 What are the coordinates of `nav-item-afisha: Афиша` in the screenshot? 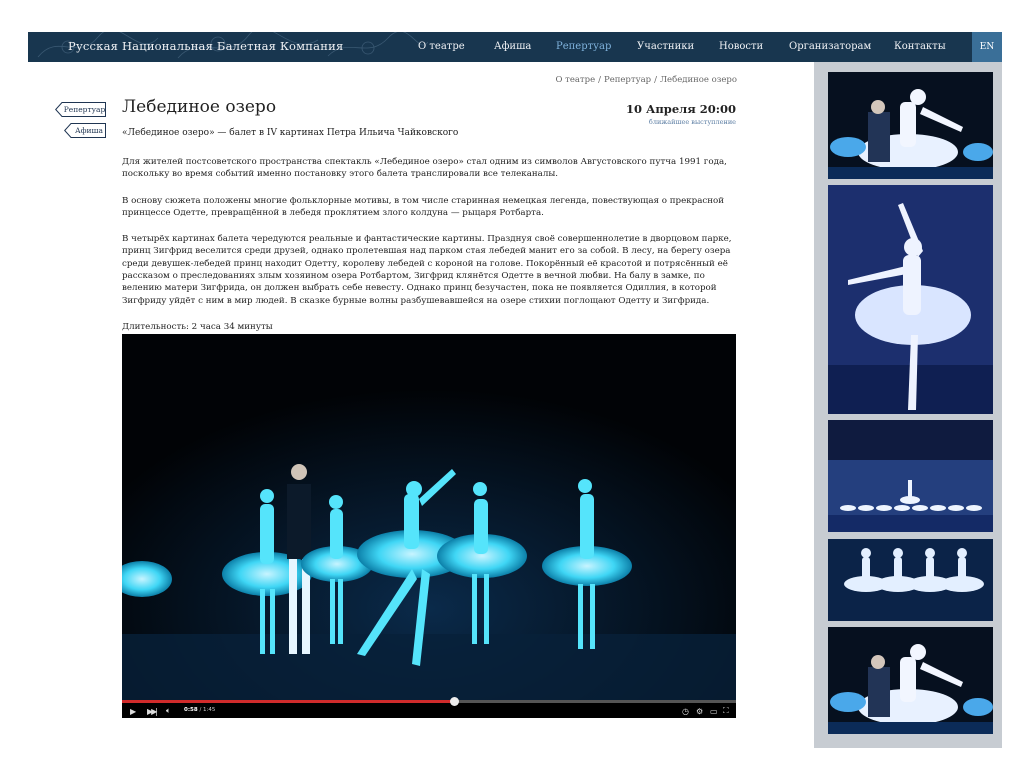 It's located at (512, 46).